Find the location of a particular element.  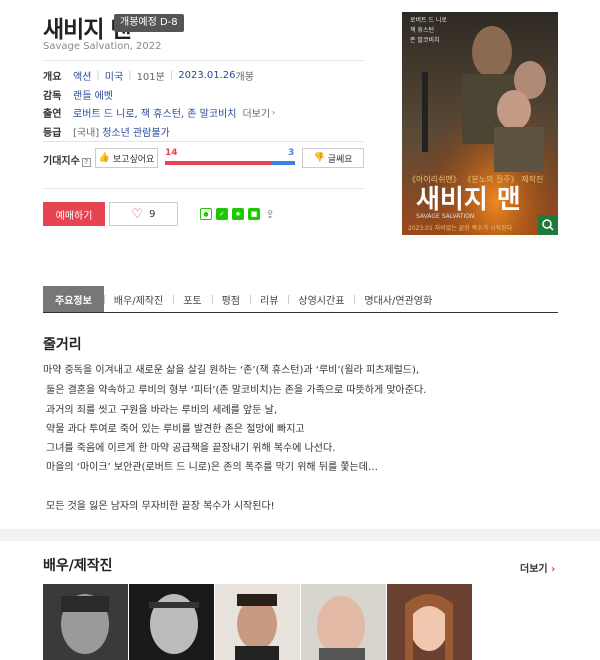

tab-item: 리뷰 is located at coordinates (269, 299).